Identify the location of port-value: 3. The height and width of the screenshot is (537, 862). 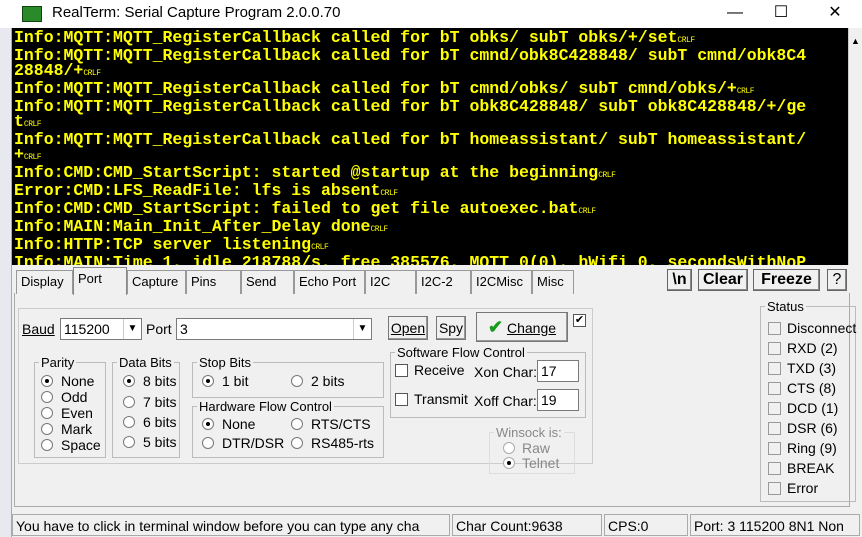
(184, 329).